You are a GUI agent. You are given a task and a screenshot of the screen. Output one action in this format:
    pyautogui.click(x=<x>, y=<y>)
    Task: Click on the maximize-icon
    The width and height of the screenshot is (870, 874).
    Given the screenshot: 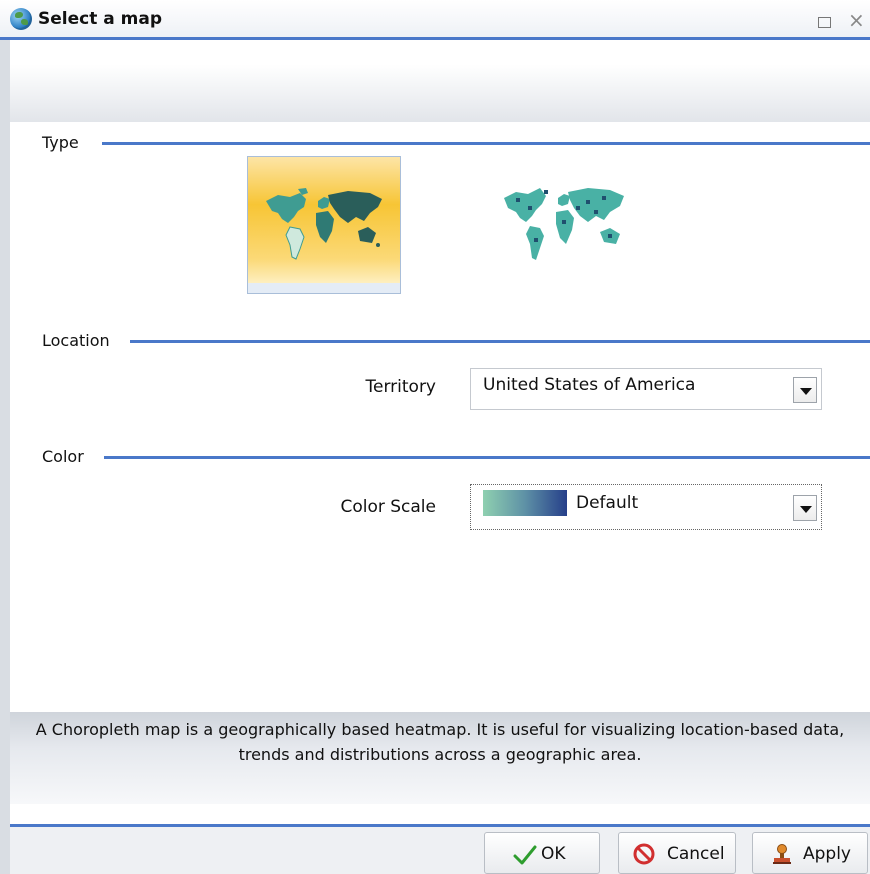 What is the action you would take?
    pyautogui.click(x=824, y=22)
    